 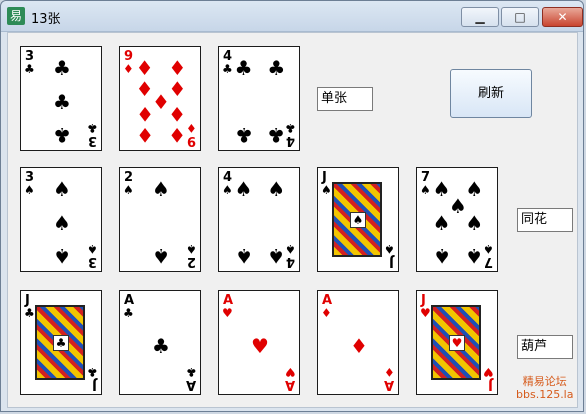 I want to click on playing-card: J ♠ J ♠ ♠, so click(x=358, y=219).